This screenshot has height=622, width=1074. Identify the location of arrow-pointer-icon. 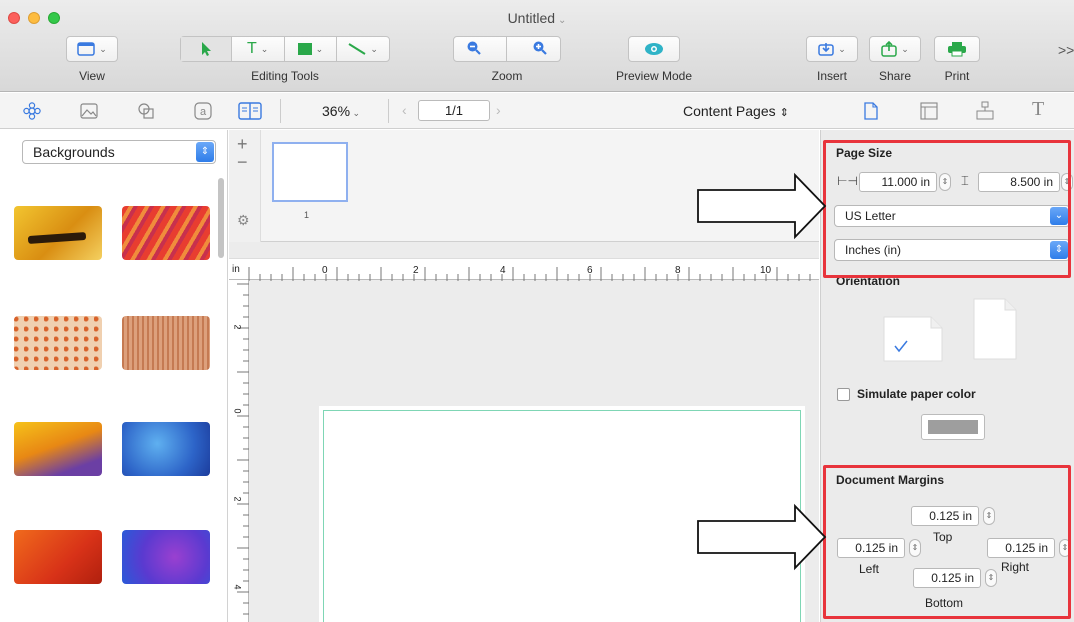
(206, 49).